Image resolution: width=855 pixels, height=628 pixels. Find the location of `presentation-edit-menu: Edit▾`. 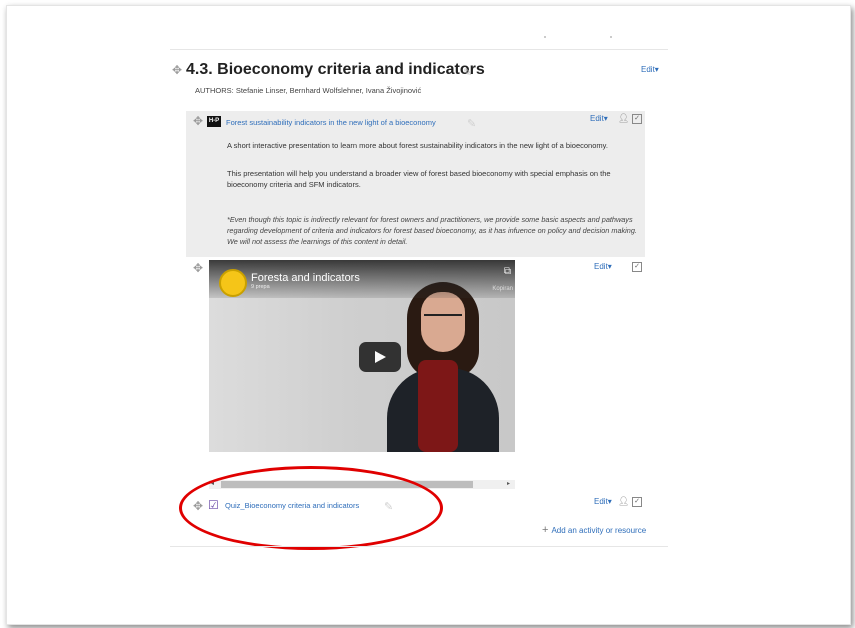

presentation-edit-menu: Edit▾ is located at coordinates (599, 118).